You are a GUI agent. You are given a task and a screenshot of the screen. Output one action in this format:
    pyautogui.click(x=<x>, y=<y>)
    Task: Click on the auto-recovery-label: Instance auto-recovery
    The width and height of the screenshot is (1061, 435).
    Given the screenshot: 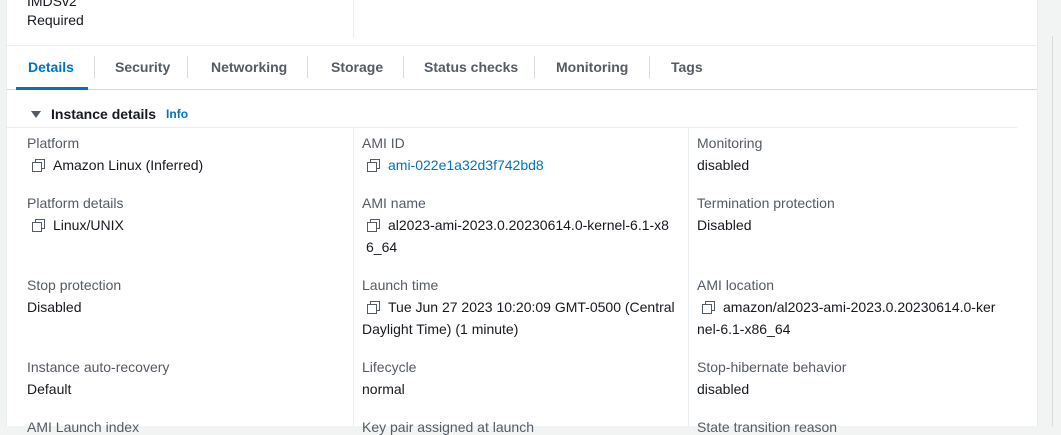 What is the action you would take?
    pyautogui.click(x=98, y=367)
    